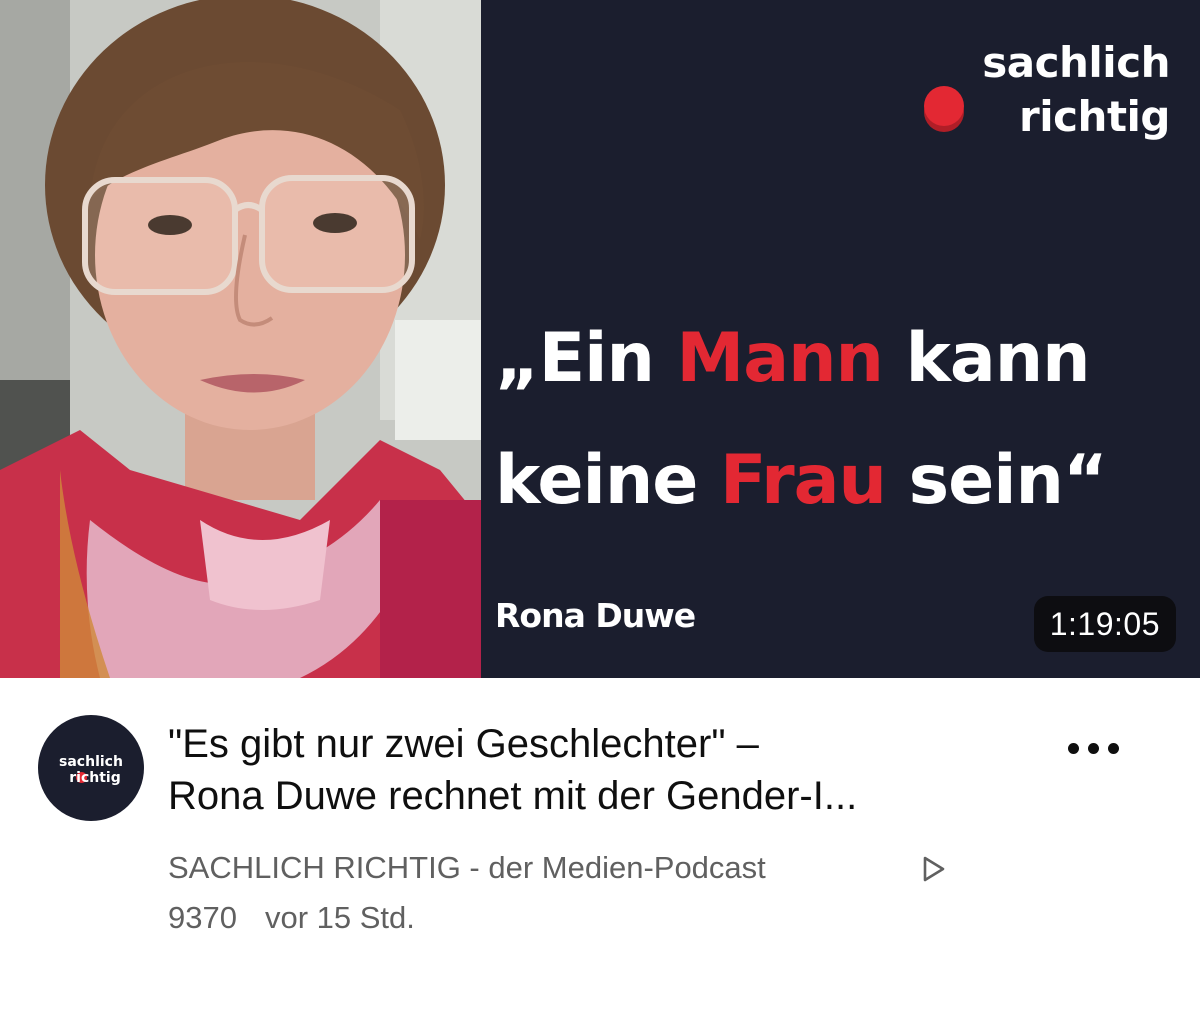  What do you see at coordinates (1094, 116) in the screenshot?
I see `brand-line2: richtig` at bounding box center [1094, 116].